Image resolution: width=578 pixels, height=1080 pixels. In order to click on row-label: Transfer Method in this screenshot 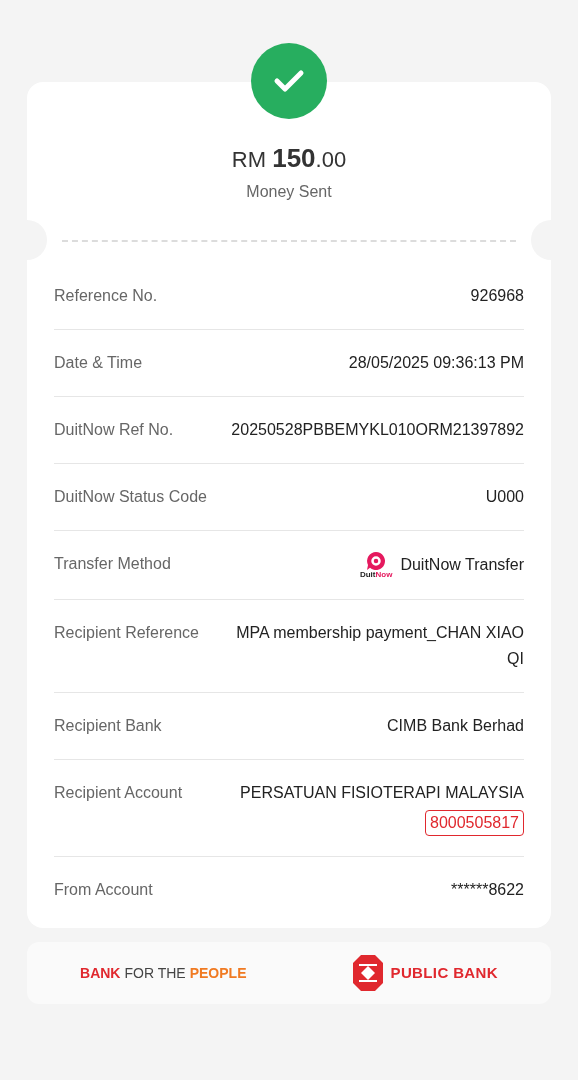, I will do `click(112, 564)`.